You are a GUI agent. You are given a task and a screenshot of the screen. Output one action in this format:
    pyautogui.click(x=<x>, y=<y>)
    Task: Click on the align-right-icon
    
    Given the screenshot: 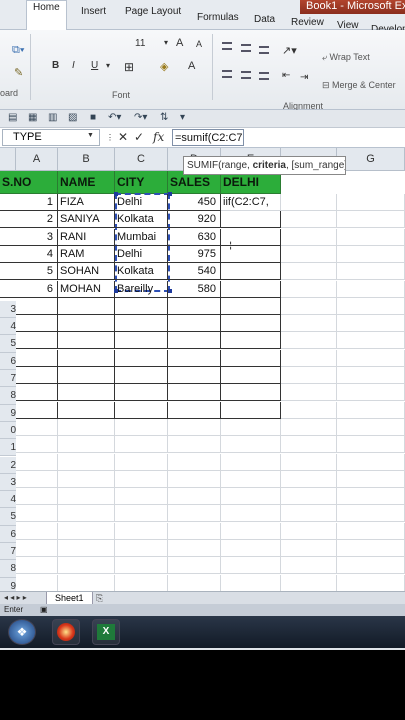 What is the action you would take?
    pyautogui.click(x=264, y=76)
    